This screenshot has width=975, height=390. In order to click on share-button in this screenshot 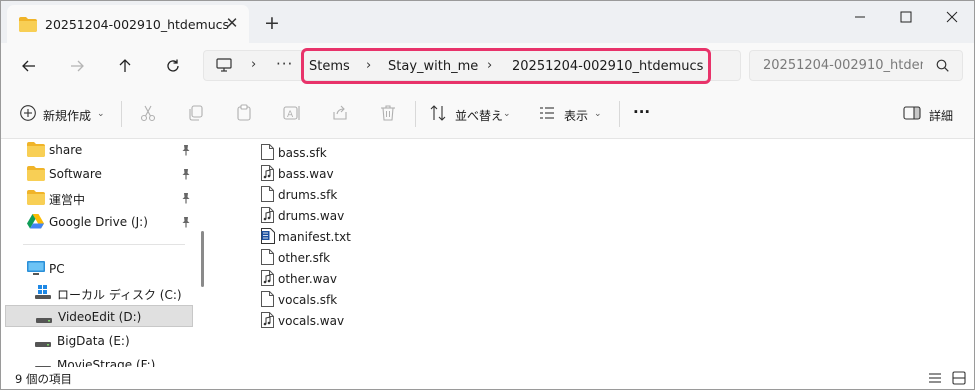, I will do `click(341, 115)`.